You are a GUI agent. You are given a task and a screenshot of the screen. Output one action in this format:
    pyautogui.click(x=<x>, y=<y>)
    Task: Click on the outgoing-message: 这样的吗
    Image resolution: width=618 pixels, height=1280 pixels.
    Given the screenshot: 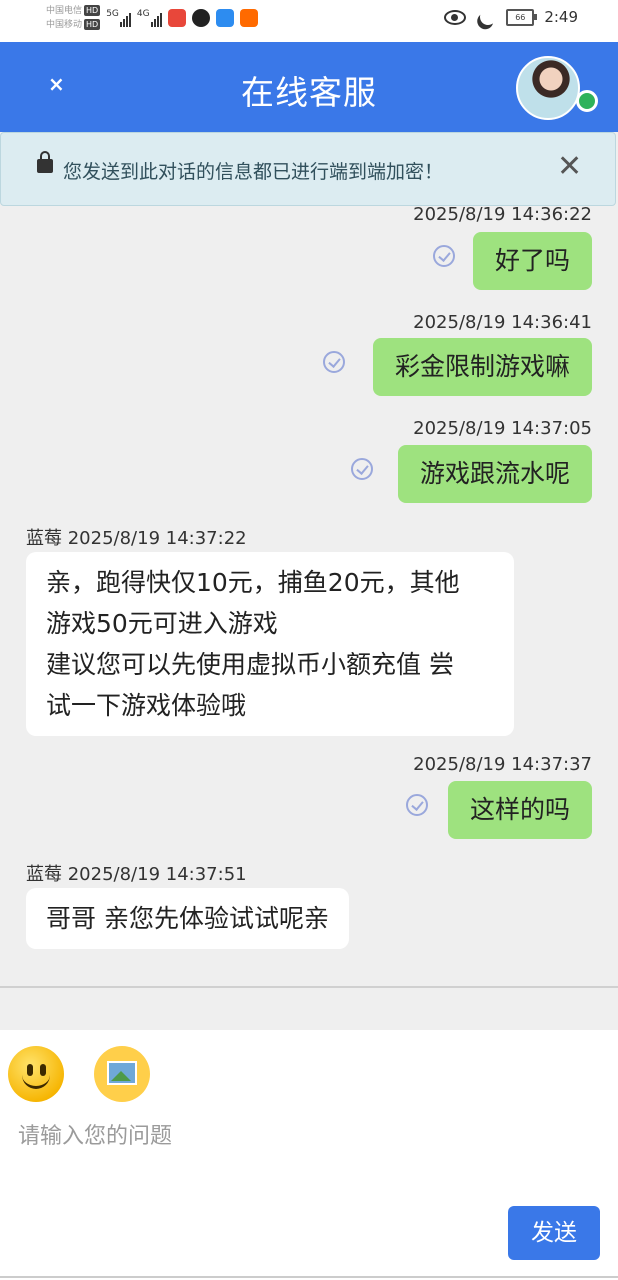 What is the action you would take?
    pyautogui.click(x=519, y=810)
    